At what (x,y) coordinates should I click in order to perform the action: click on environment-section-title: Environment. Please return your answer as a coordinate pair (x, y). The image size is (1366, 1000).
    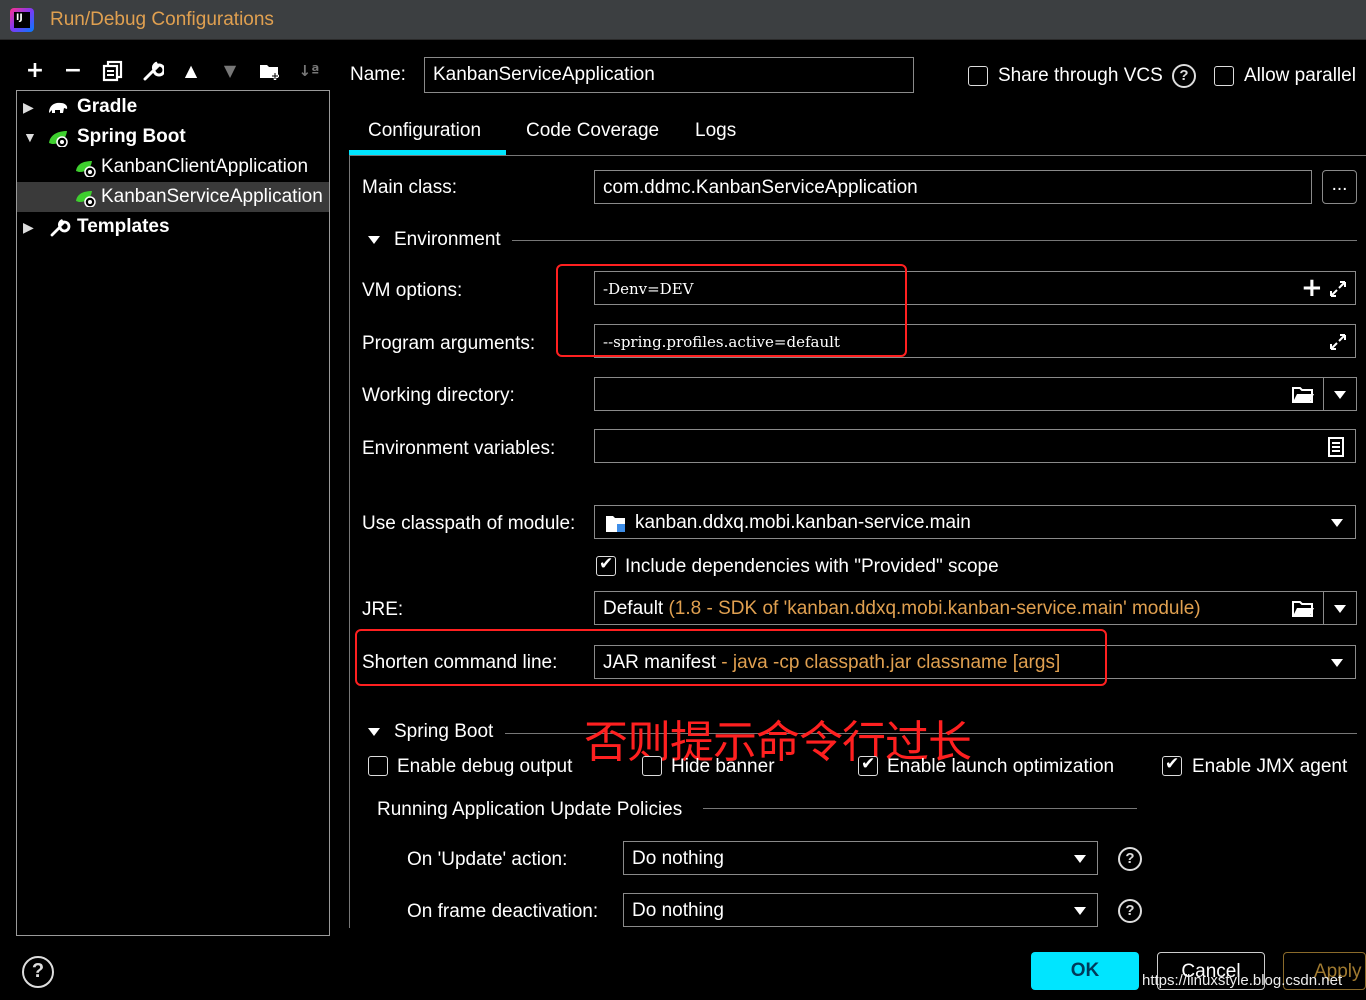
    Looking at the image, I should click on (447, 239).